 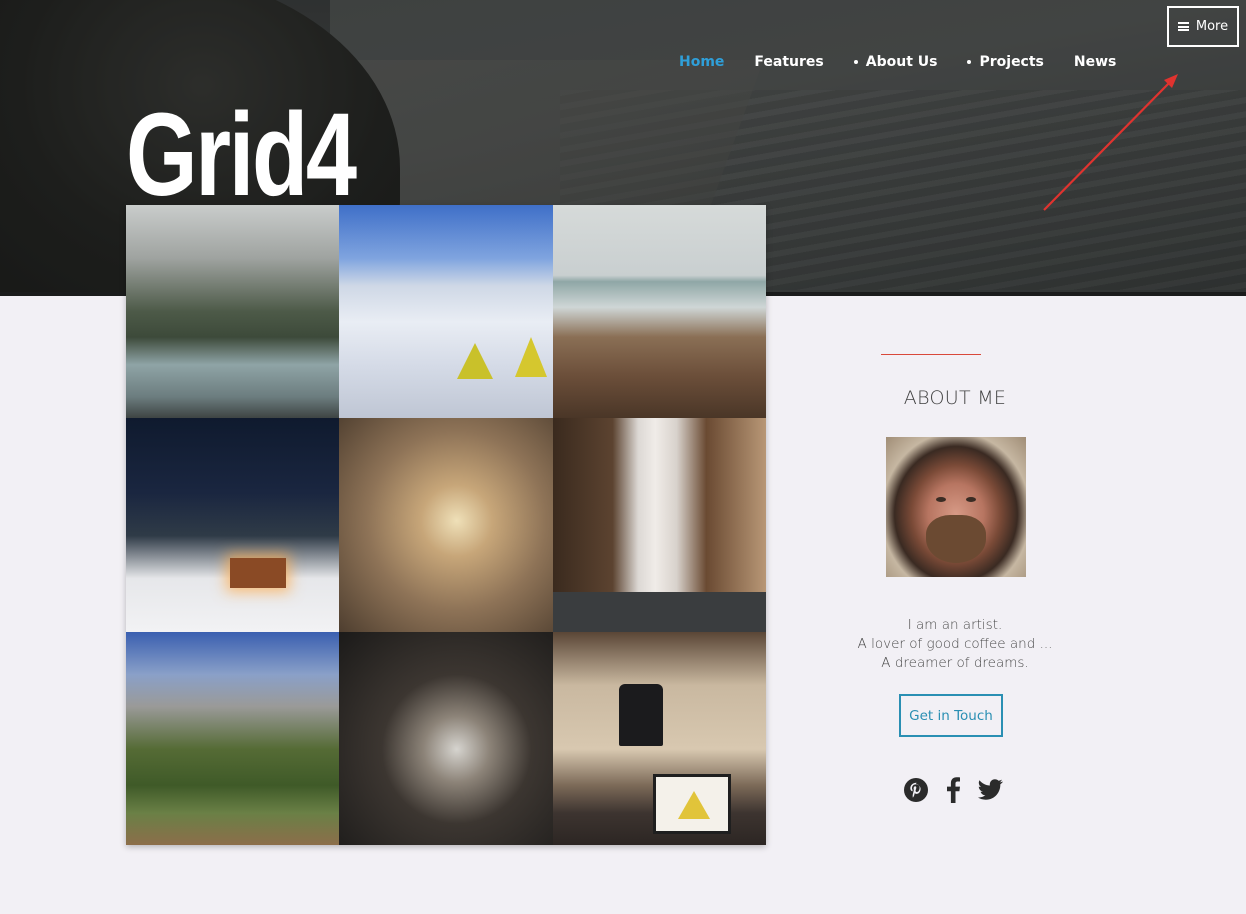 What do you see at coordinates (1011, 62) in the screenshot?
I see `nav-item-label: Projects` at bounding box center [1011, 62].